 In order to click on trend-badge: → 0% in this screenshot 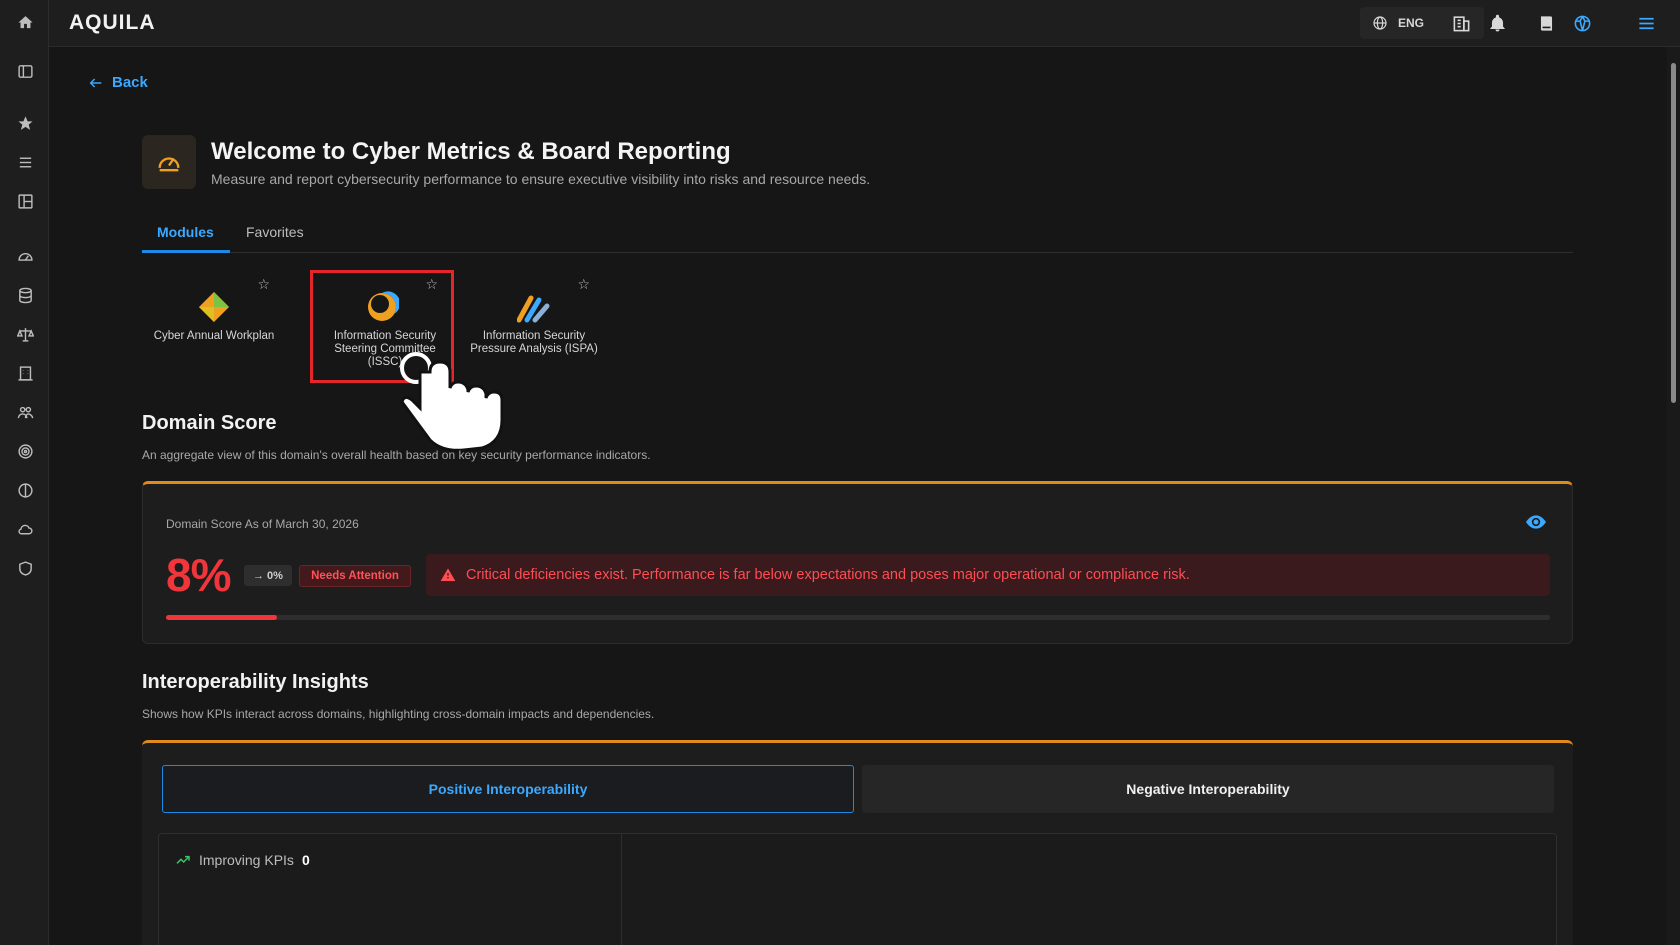, I will do `click(268, 575)`.